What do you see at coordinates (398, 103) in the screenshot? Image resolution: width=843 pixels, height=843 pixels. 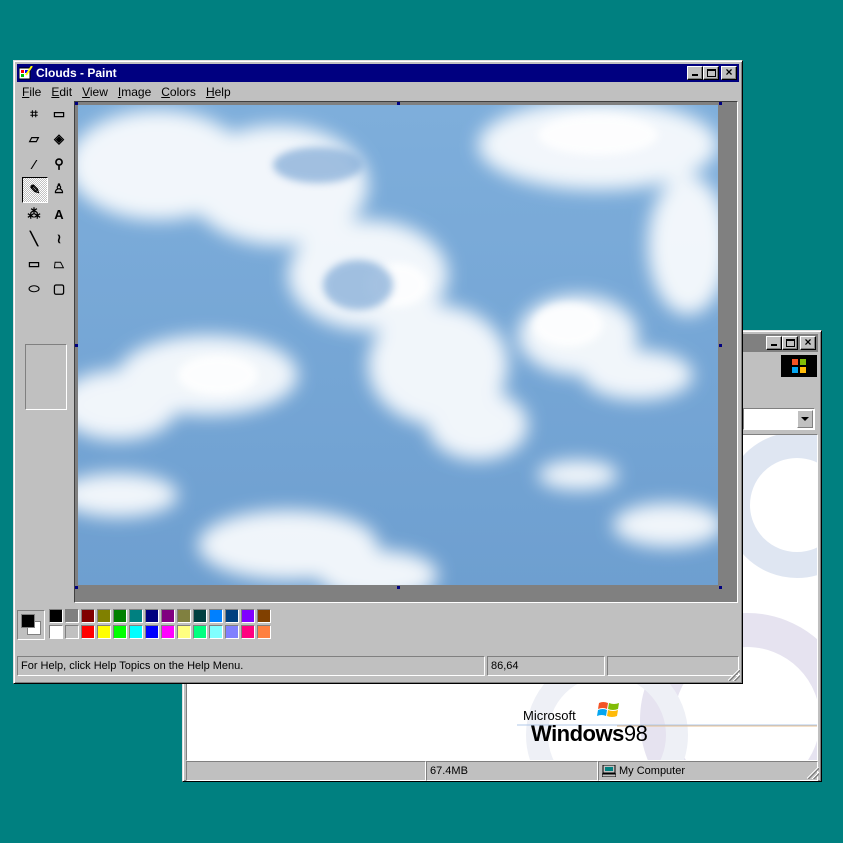 I see `resize-handle-top` at bounding box center [398, 103].